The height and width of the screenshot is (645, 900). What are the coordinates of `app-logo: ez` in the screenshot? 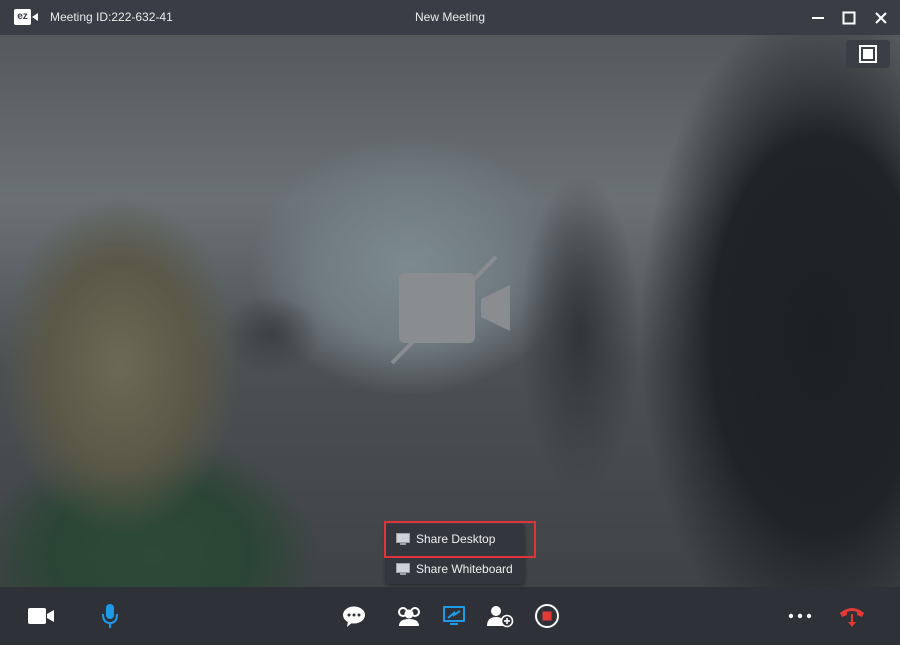 It's located at (26, 17).